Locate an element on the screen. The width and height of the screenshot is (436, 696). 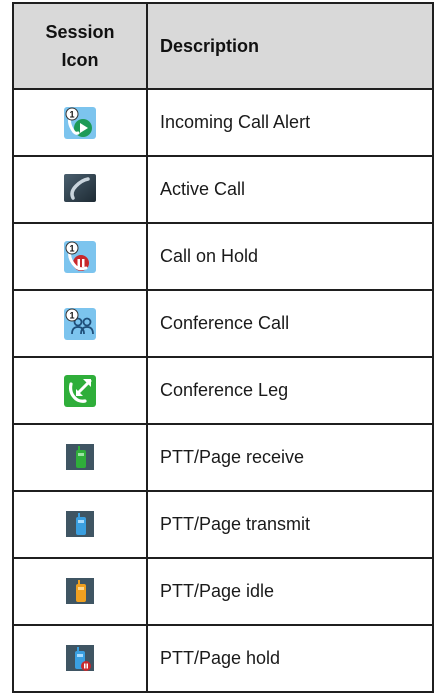
header-description: Description is located at coordinates (290, 46).